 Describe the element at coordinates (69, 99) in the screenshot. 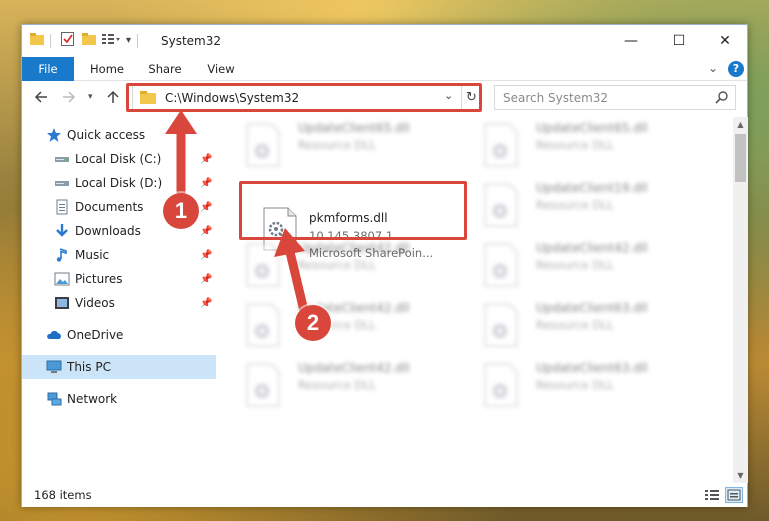

I see `forward-arrow-icon` at that location.